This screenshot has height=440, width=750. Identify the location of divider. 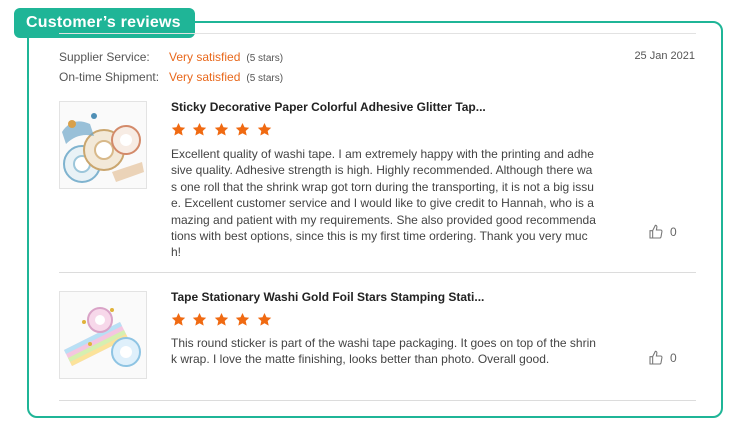
(377, 33).